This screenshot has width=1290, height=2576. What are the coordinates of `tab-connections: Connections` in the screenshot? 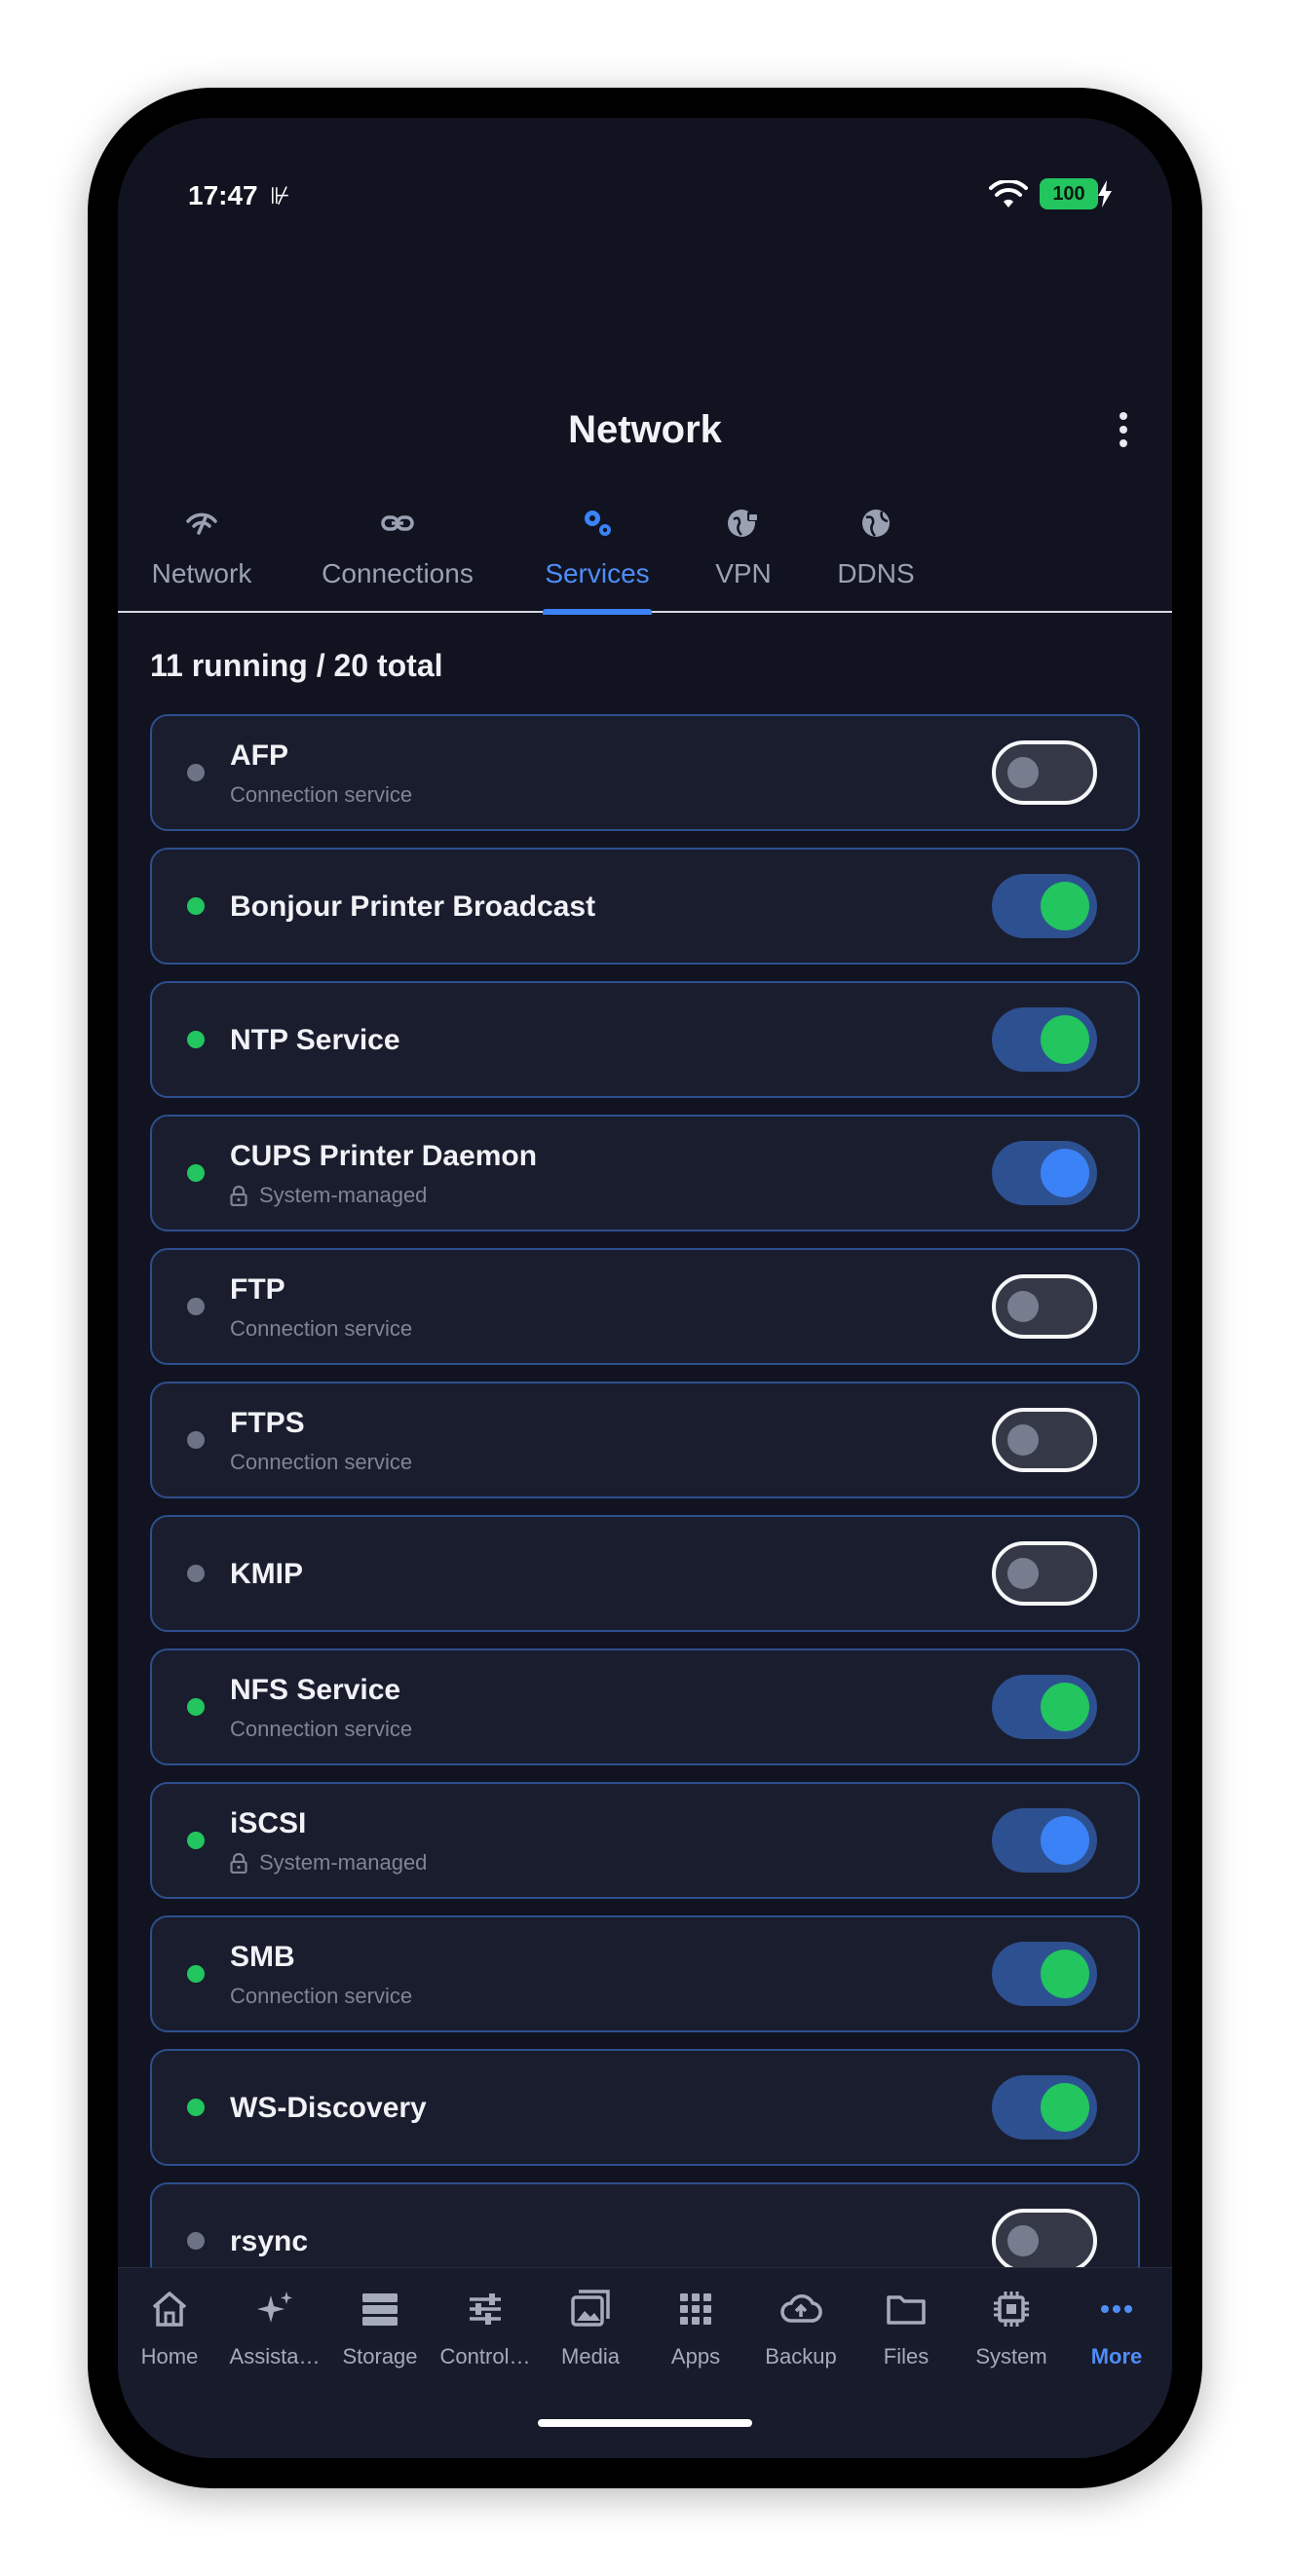 It's located at (397, 548).